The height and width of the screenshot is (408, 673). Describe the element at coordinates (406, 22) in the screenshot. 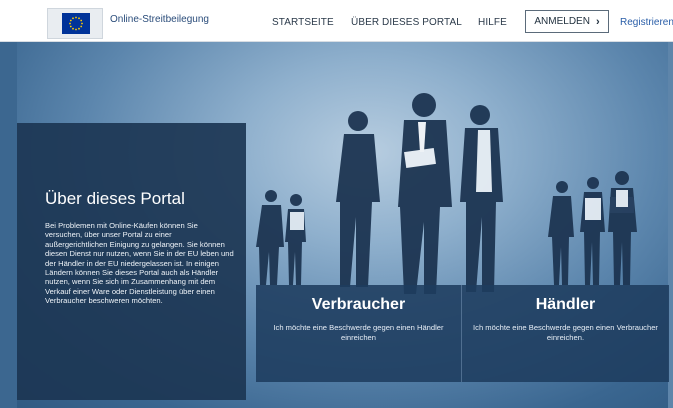

I see `nav-about-portal: ÜBER DIESES PORTAL` at that location.